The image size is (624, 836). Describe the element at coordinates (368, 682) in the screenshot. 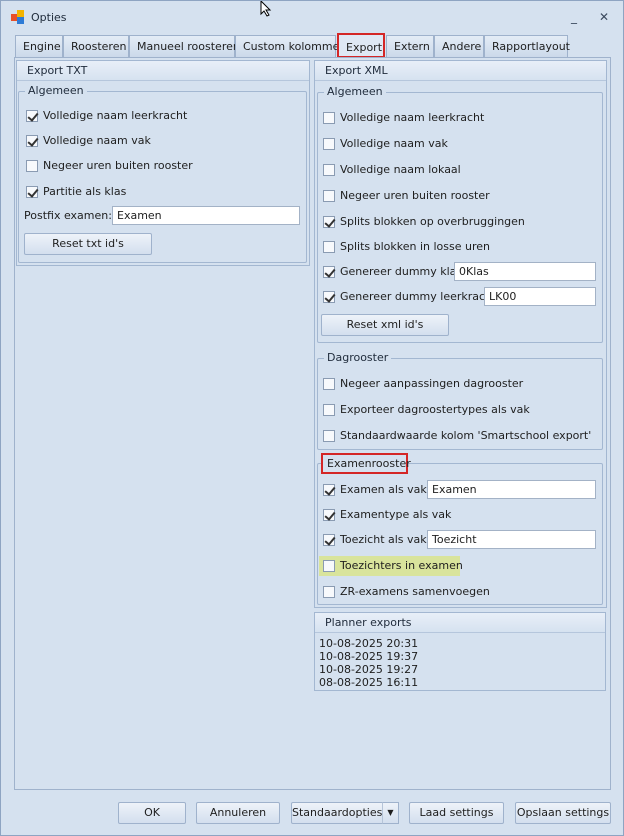

I see `planner-export-entry: 08-08-2025 16:11` at that location.